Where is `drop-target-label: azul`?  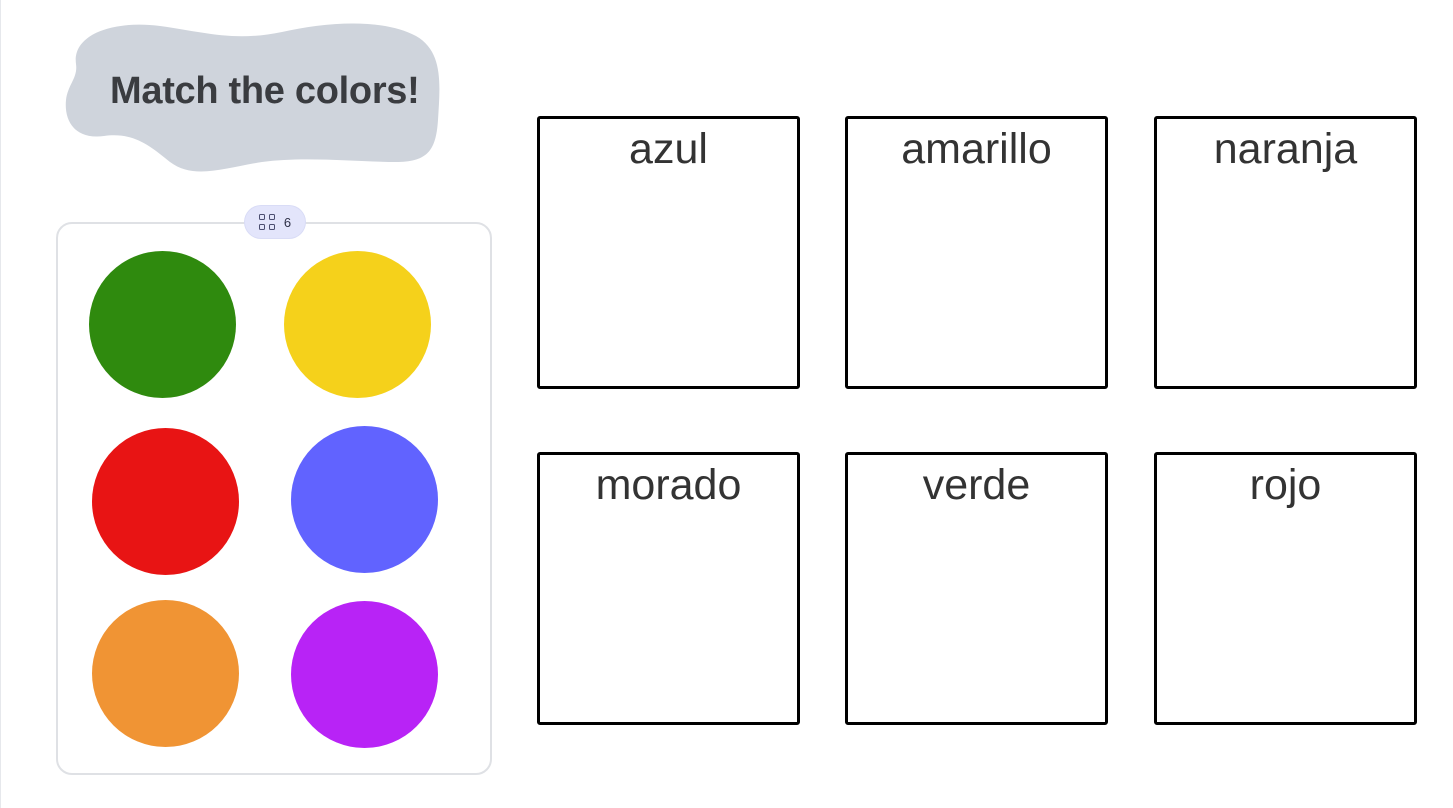
drop-target-label: azul is located at coordinates (668, 149).